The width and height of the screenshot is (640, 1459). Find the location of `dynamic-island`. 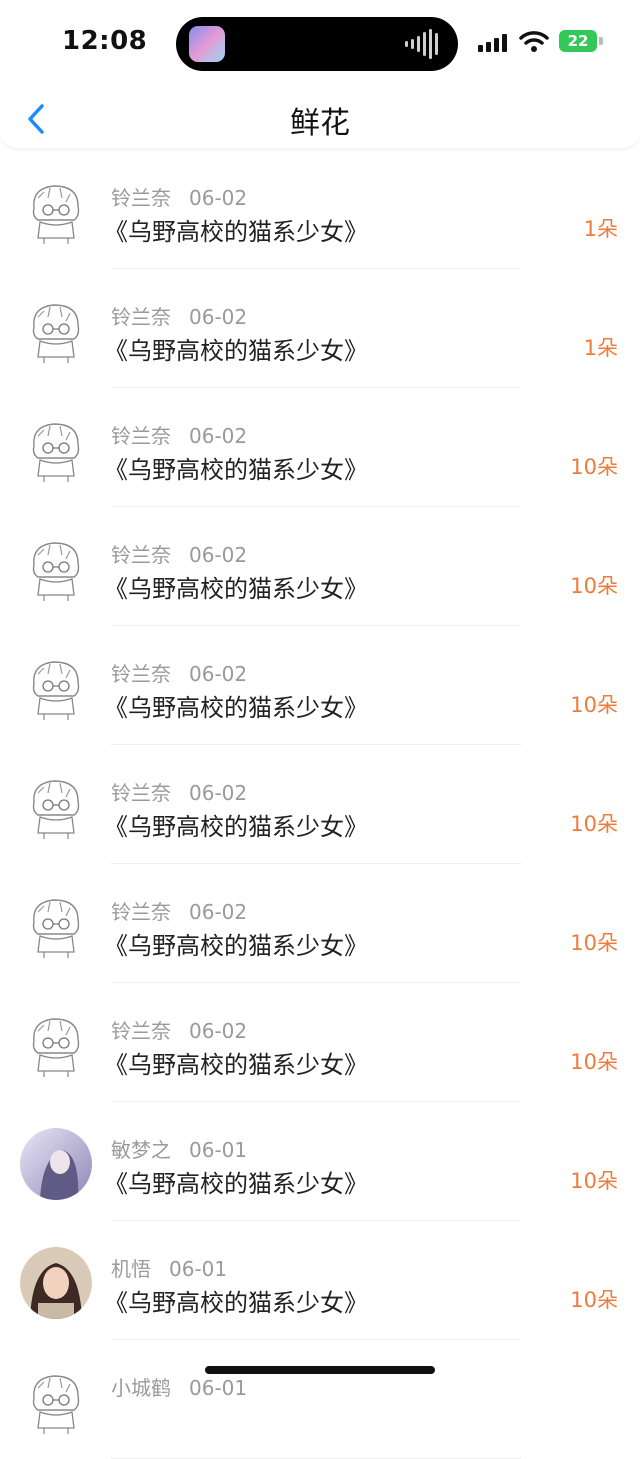

dynamic-island is located at coordinates (317, 44).